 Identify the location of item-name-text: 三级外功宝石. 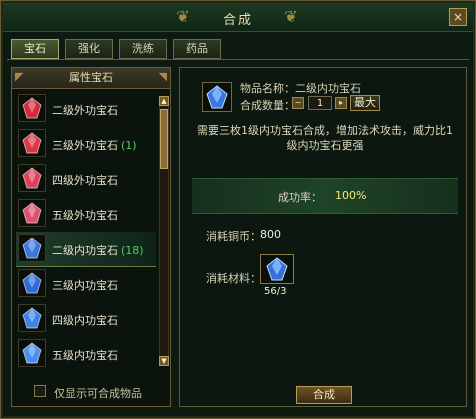
(85, 145).